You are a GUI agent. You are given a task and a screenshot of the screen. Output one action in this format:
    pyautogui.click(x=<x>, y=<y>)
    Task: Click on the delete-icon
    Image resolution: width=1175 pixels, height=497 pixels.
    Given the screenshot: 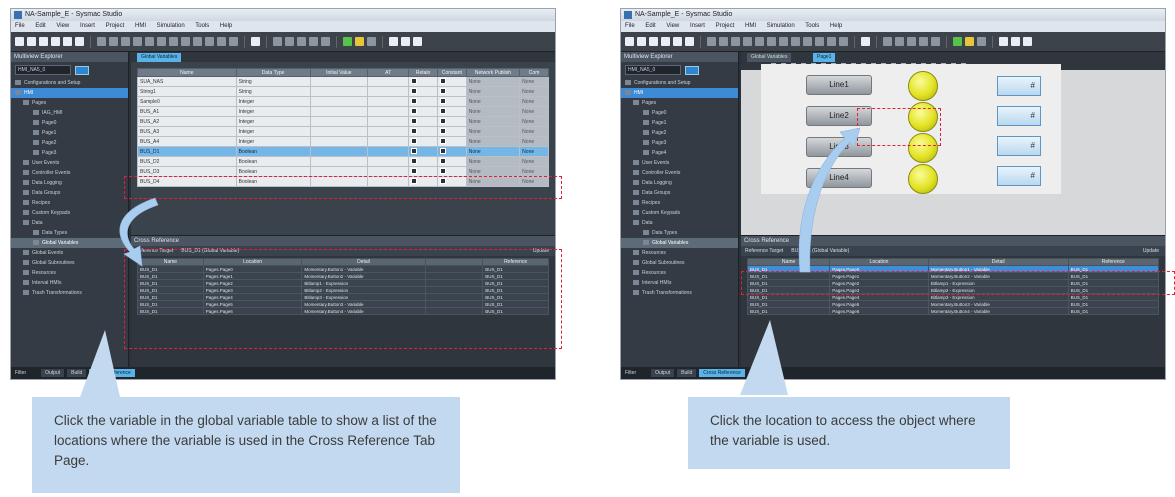 What is the action you would take?
    pyautogui.click(x=689, y=41)
    